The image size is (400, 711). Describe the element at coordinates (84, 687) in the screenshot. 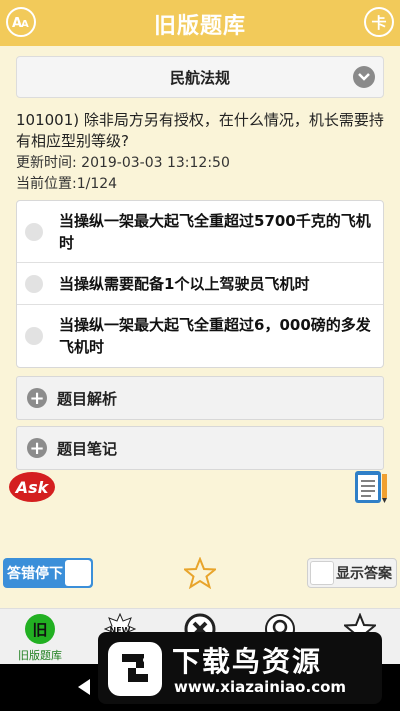

I see `back-icon` at that location.